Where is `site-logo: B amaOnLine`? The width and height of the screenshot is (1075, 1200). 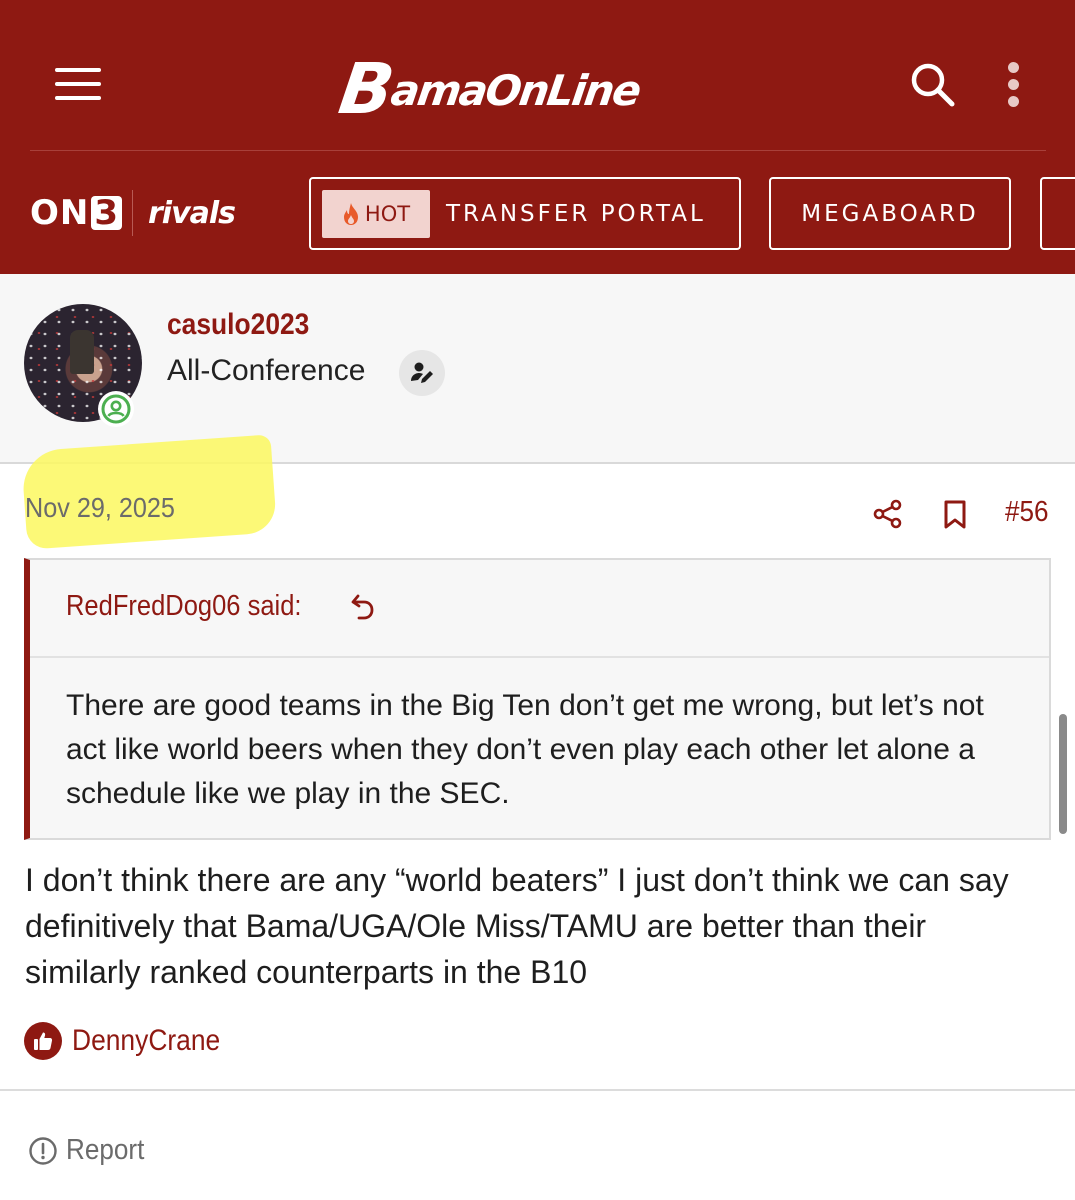 site-logo: B amaOnLine is located at coordinates (488, 89).